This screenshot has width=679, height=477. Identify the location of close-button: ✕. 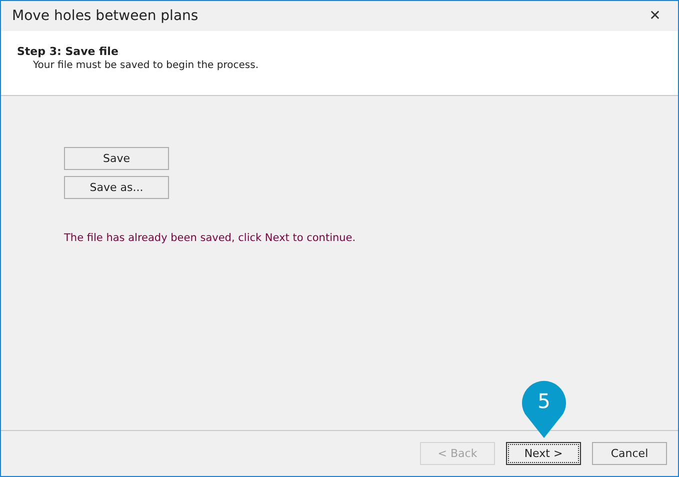
(655, 16).